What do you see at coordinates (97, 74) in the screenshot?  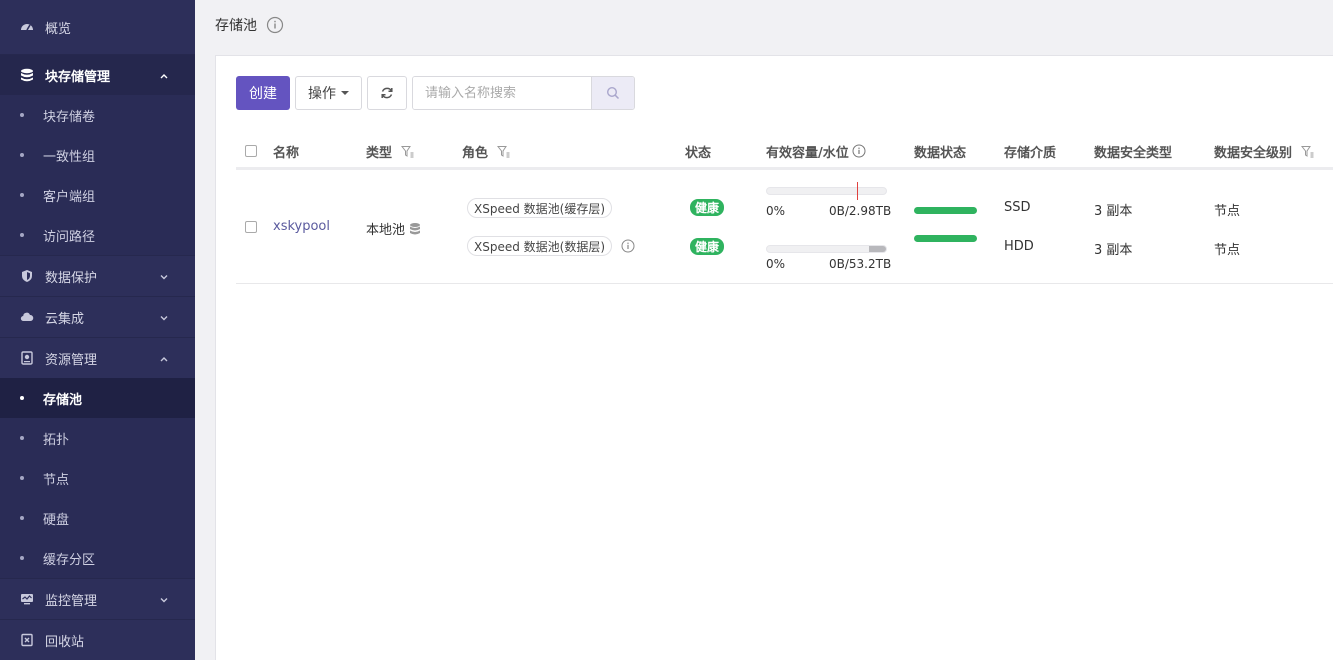 I see `nav-group-block-storage: 块存储管理` at bounding box center [97, 74].